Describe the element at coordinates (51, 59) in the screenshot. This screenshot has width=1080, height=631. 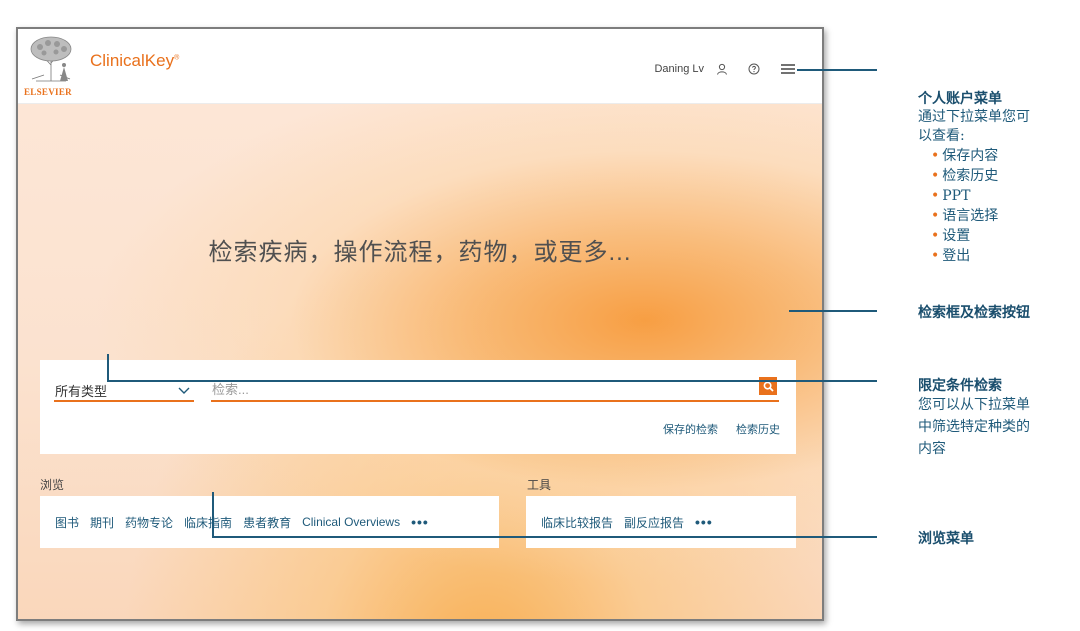
I see `elsevier-tree-icon` at that location.